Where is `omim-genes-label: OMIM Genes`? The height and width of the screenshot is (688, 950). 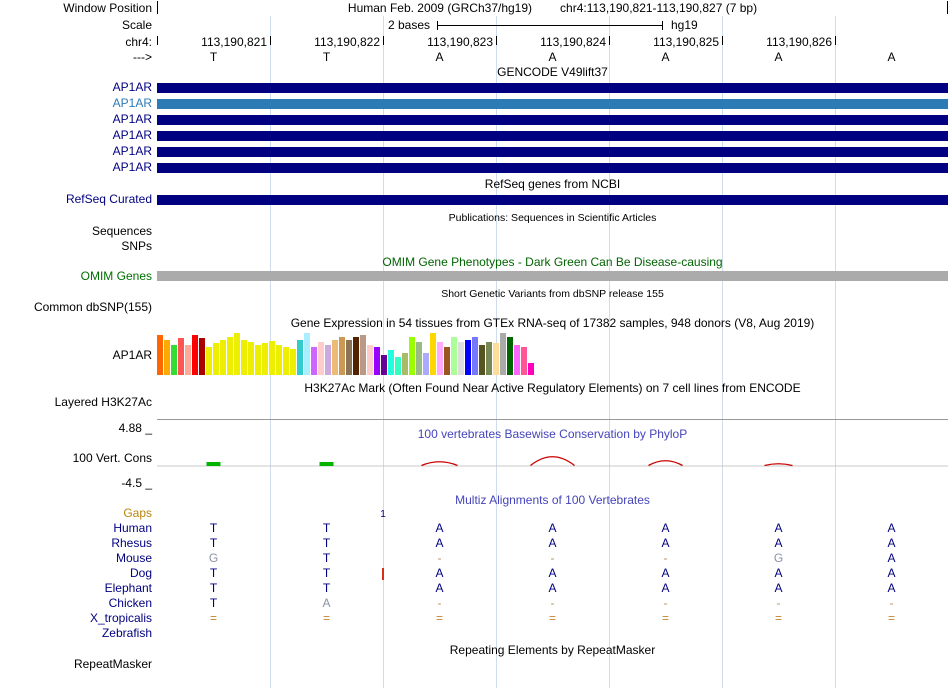
omim-genes-label: OMIM Genes is located at coordinates (76, 276).